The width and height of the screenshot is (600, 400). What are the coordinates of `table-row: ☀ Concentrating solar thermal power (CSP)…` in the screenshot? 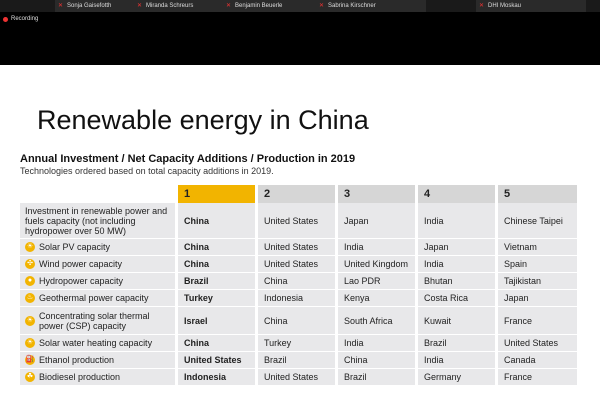 It's located at (300, 321).